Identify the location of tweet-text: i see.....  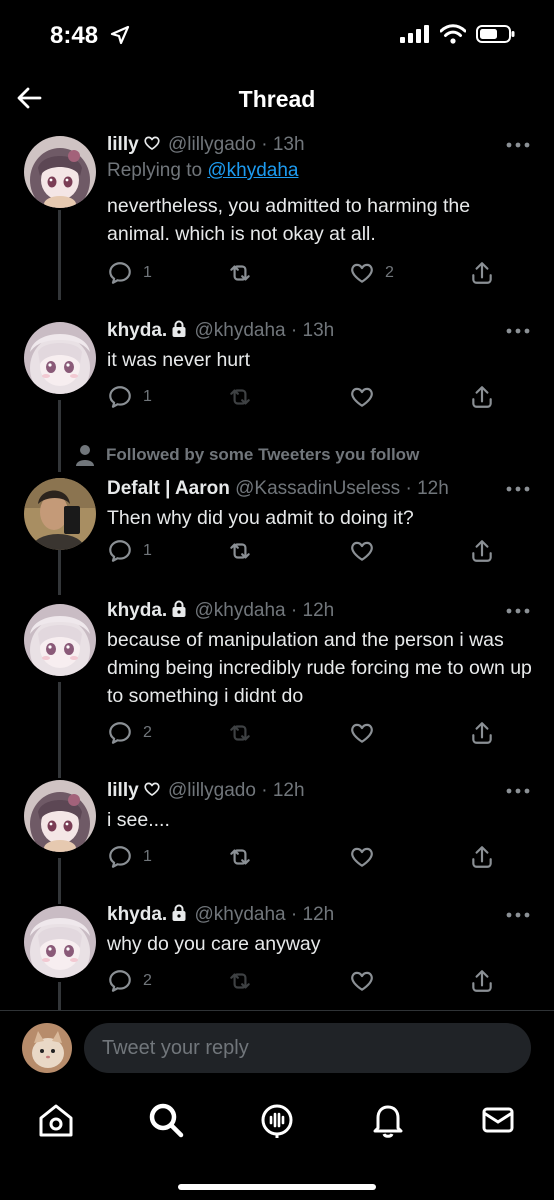
(138, 820).